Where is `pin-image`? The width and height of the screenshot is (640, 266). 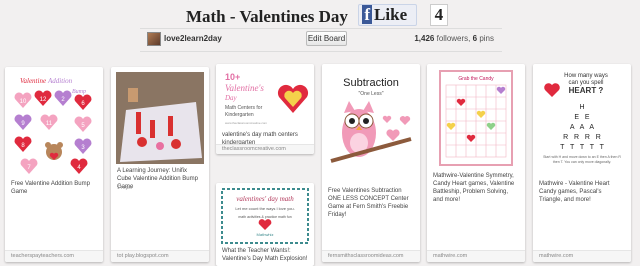
pin-image is located at coordinates (160, 118).